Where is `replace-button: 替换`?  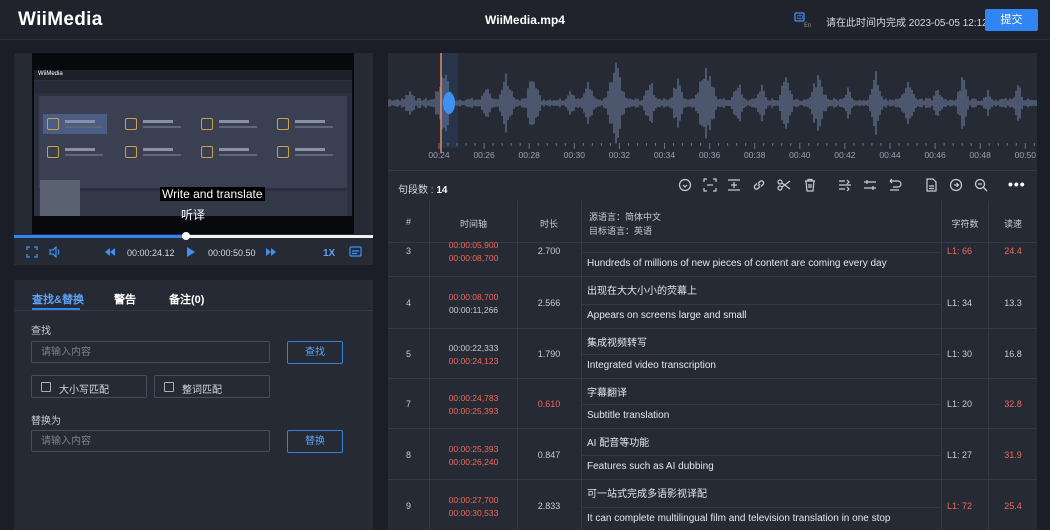
replace-button: 替换 is located at coordinates (315, 441).